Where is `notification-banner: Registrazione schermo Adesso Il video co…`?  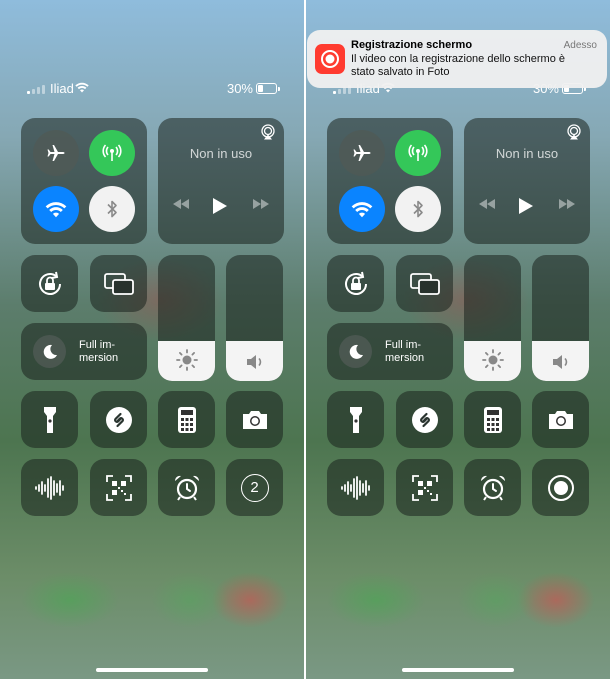 notification-banner: Registrazione schermo Adesso Il video co… is located at coordinates (457, 59).